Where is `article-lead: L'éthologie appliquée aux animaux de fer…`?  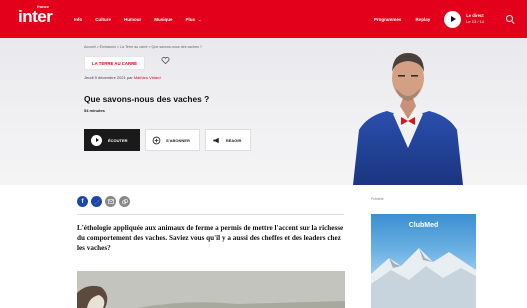
article-lead: L'éthologie appliquée aux animaux de fer… is located at coordinates (210, 238).